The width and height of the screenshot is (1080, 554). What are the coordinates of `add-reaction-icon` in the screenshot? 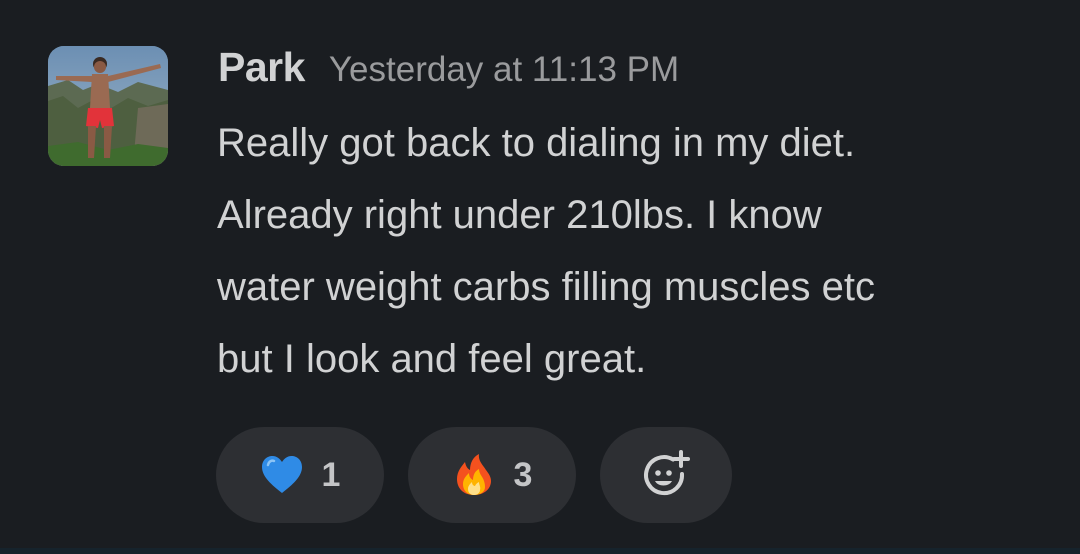 It's located at (667, 473).